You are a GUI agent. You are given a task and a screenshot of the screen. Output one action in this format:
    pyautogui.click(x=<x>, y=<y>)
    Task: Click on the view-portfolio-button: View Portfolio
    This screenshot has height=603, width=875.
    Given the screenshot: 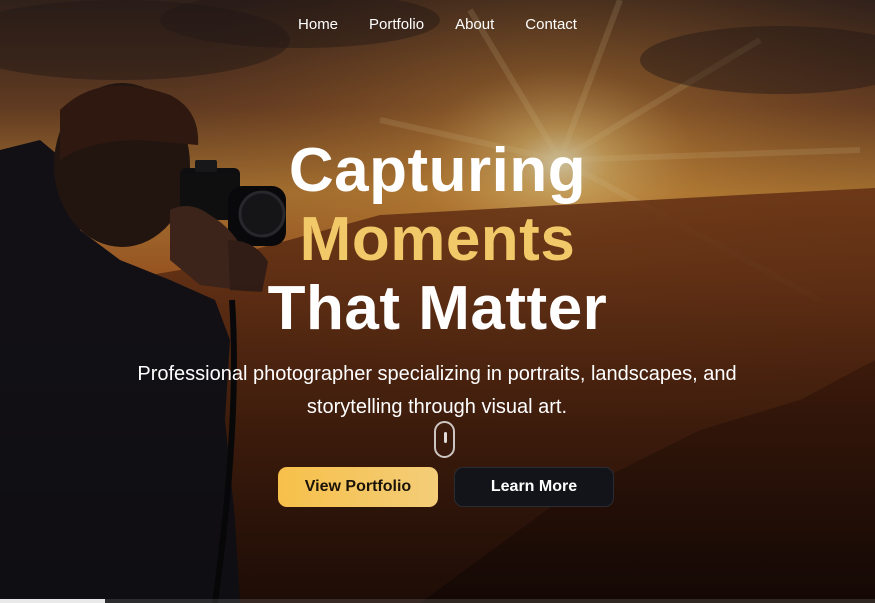 What is the action you would take?
    pyautogui.click(x=358, y=487)
    